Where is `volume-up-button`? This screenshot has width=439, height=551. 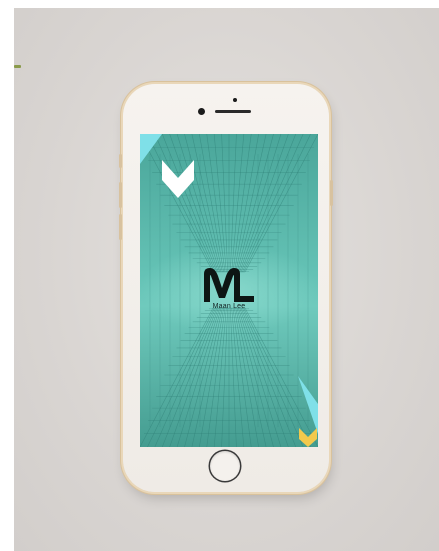
volume-up-button is located at coordinates (120, 195).